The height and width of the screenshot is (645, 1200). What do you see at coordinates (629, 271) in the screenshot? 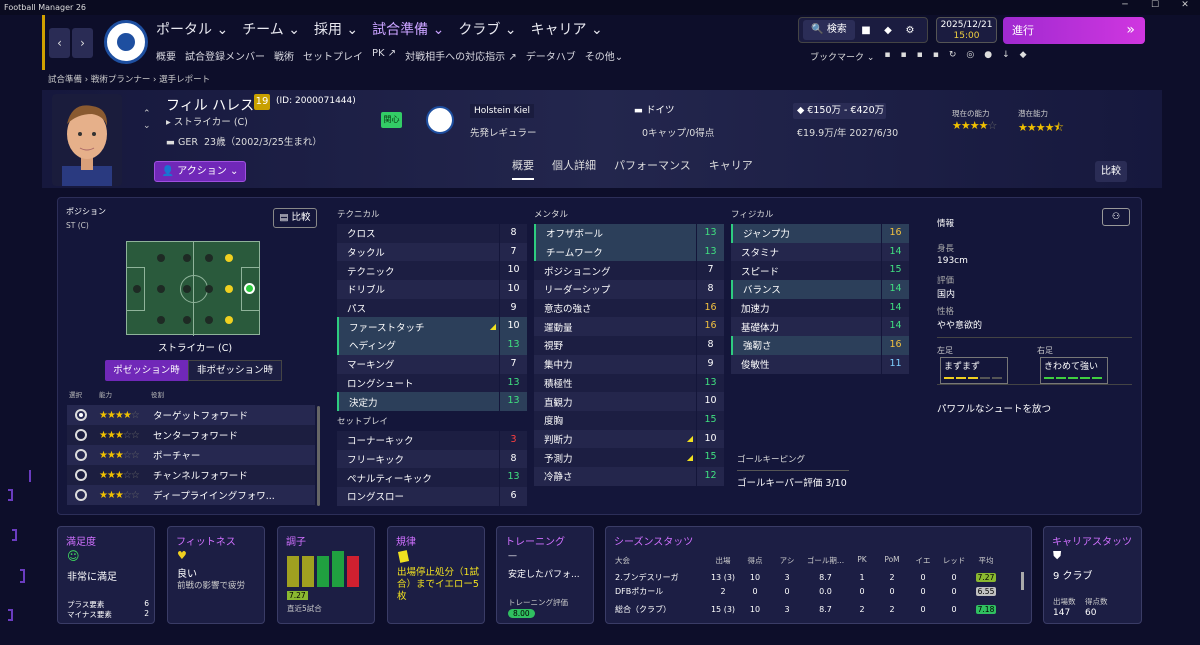
I see `attribute-row: ポジショニング 7` at bounding box center [629, 271].